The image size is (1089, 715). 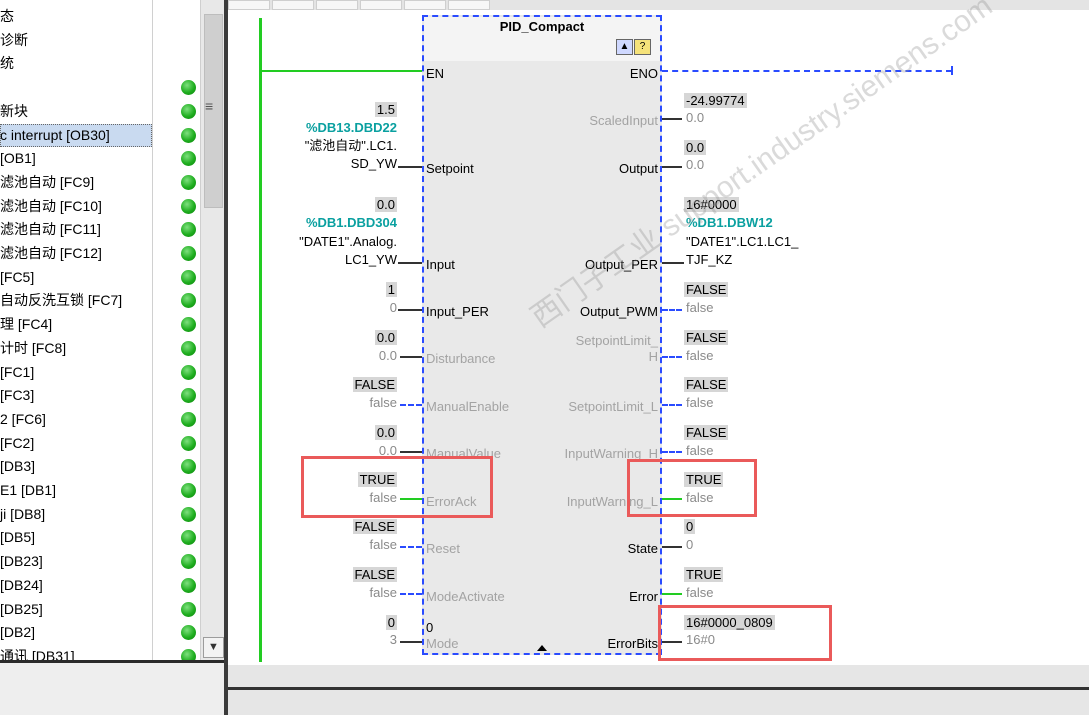 I want to click on pin-setpoint-limit-h-1: SetpointLimit_, so click(x=616, y=340).